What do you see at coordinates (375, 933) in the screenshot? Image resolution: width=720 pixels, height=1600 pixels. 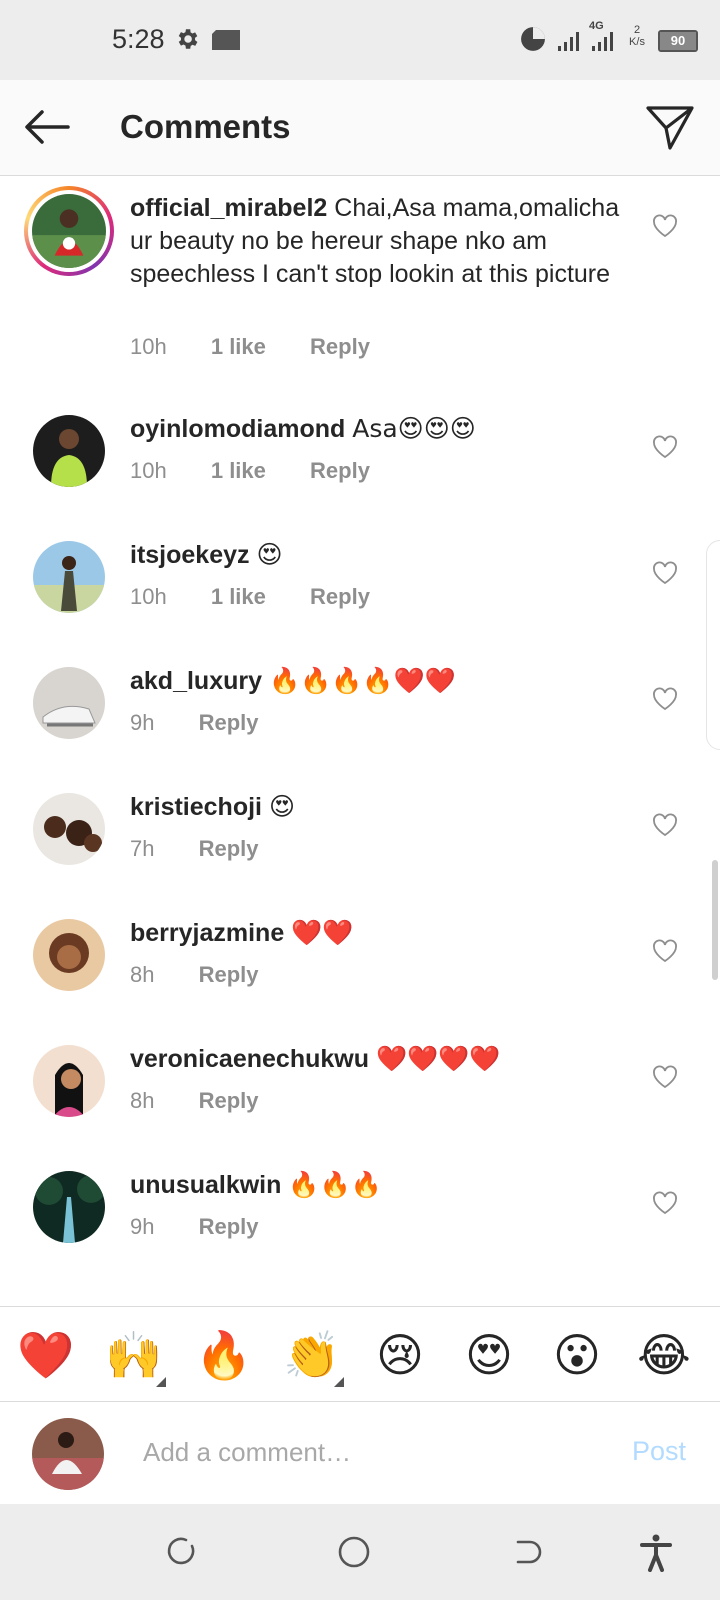 I see `comment-body: berryjazmine ❤️❤️` at bounding box center [375, 933].